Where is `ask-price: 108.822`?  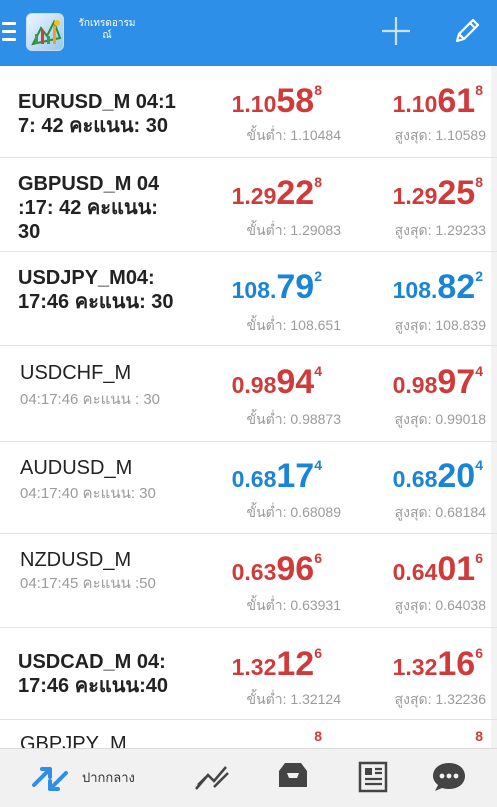 ask-price: 108.822 is located at coordinates (437, 287).